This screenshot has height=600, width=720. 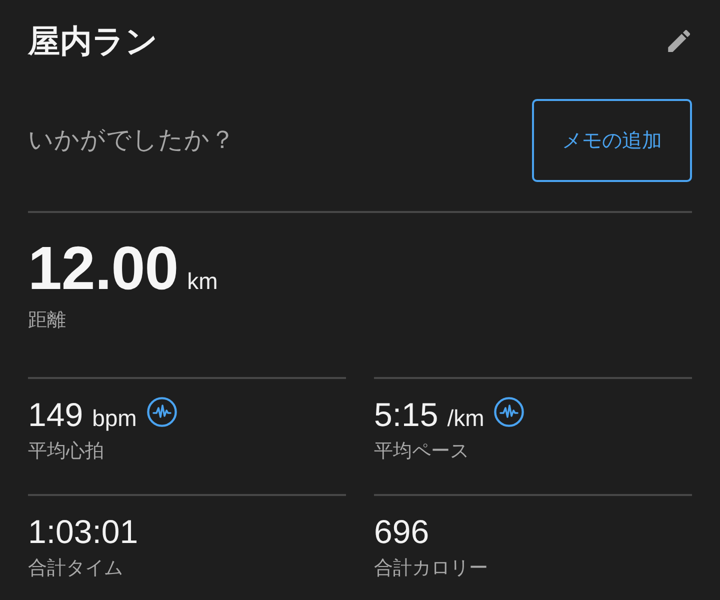 I want to click on stat-unit: /km, so click(x=465, y=418).